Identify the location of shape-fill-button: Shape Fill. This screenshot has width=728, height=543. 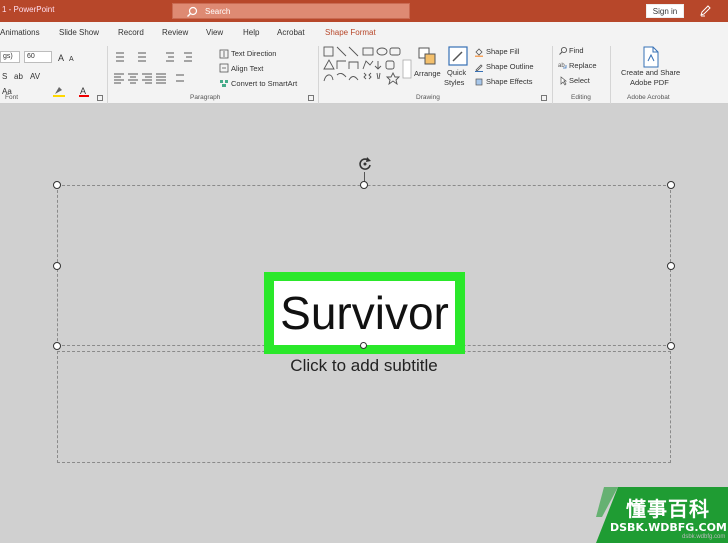
(502, 51).